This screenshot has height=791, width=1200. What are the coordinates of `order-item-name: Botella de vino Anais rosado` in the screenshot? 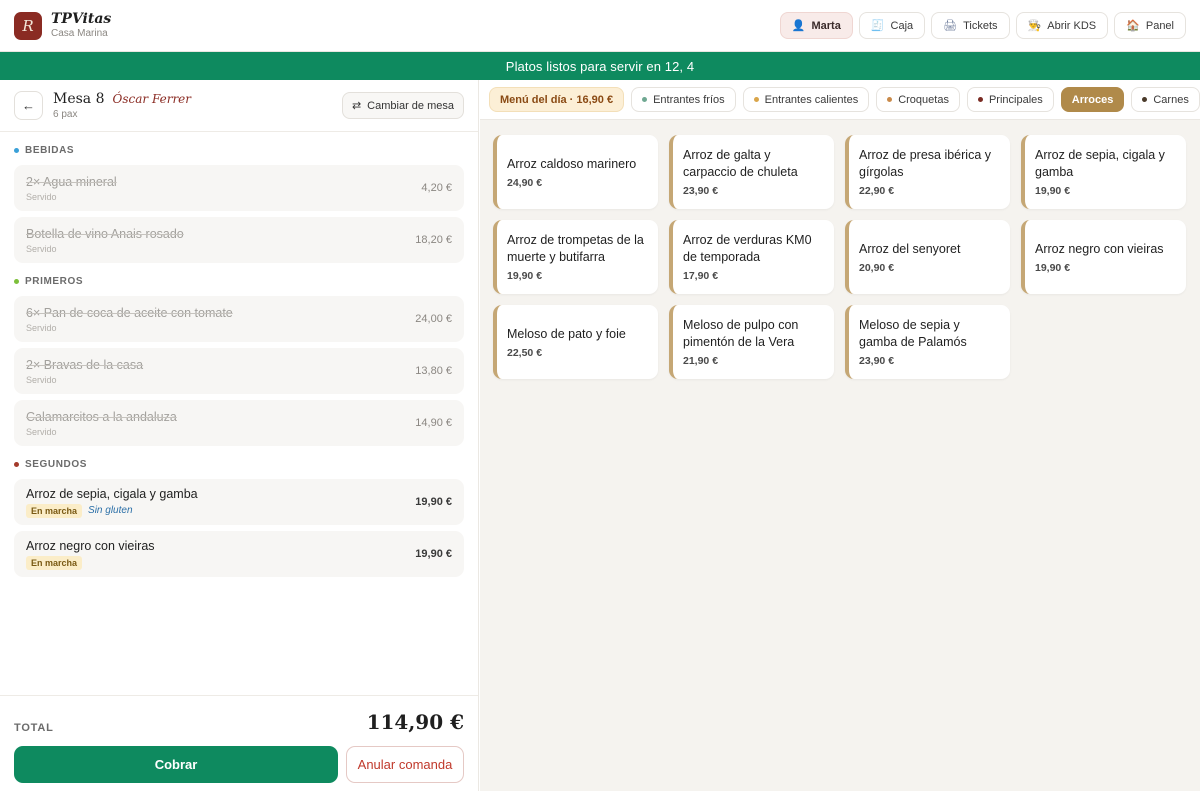 It's located at (105, 233).